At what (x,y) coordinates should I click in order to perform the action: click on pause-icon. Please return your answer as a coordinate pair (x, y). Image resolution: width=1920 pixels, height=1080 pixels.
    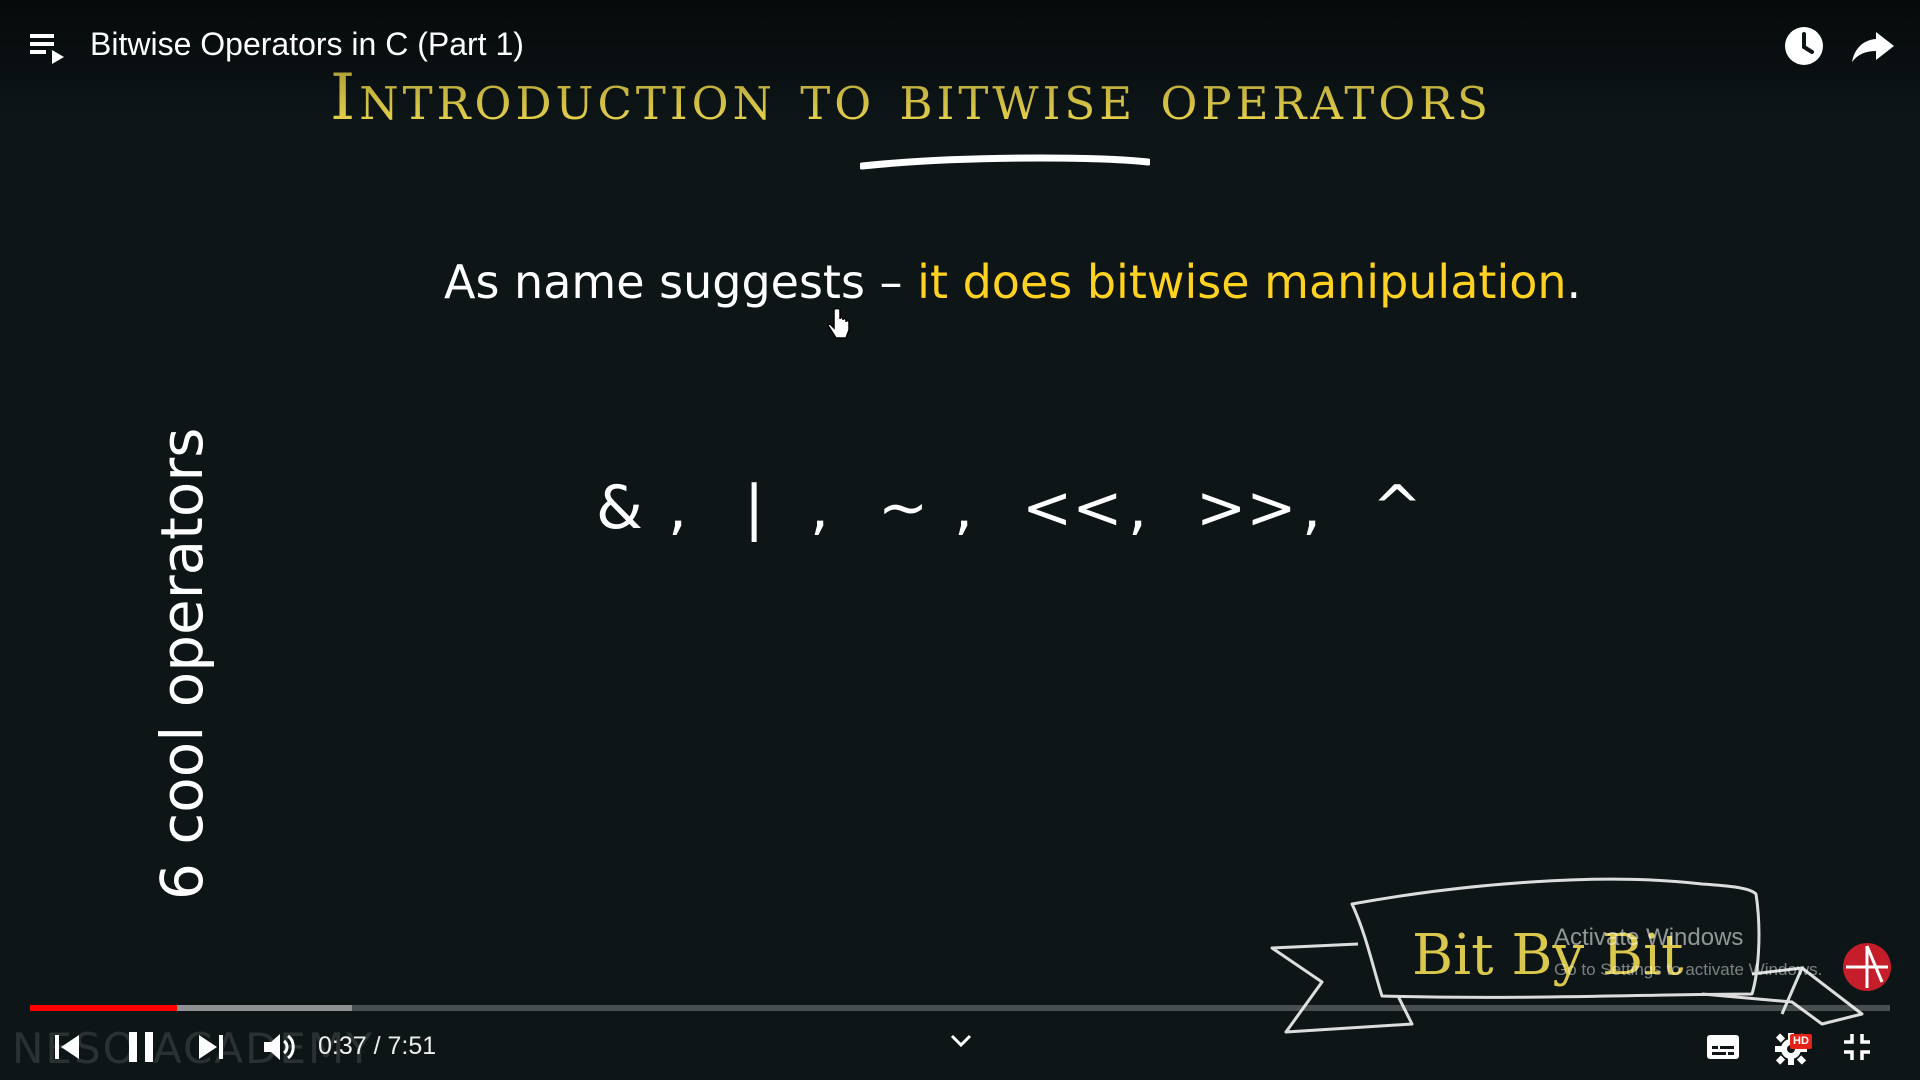
    Looking at the image, I should click on (141, 1047).